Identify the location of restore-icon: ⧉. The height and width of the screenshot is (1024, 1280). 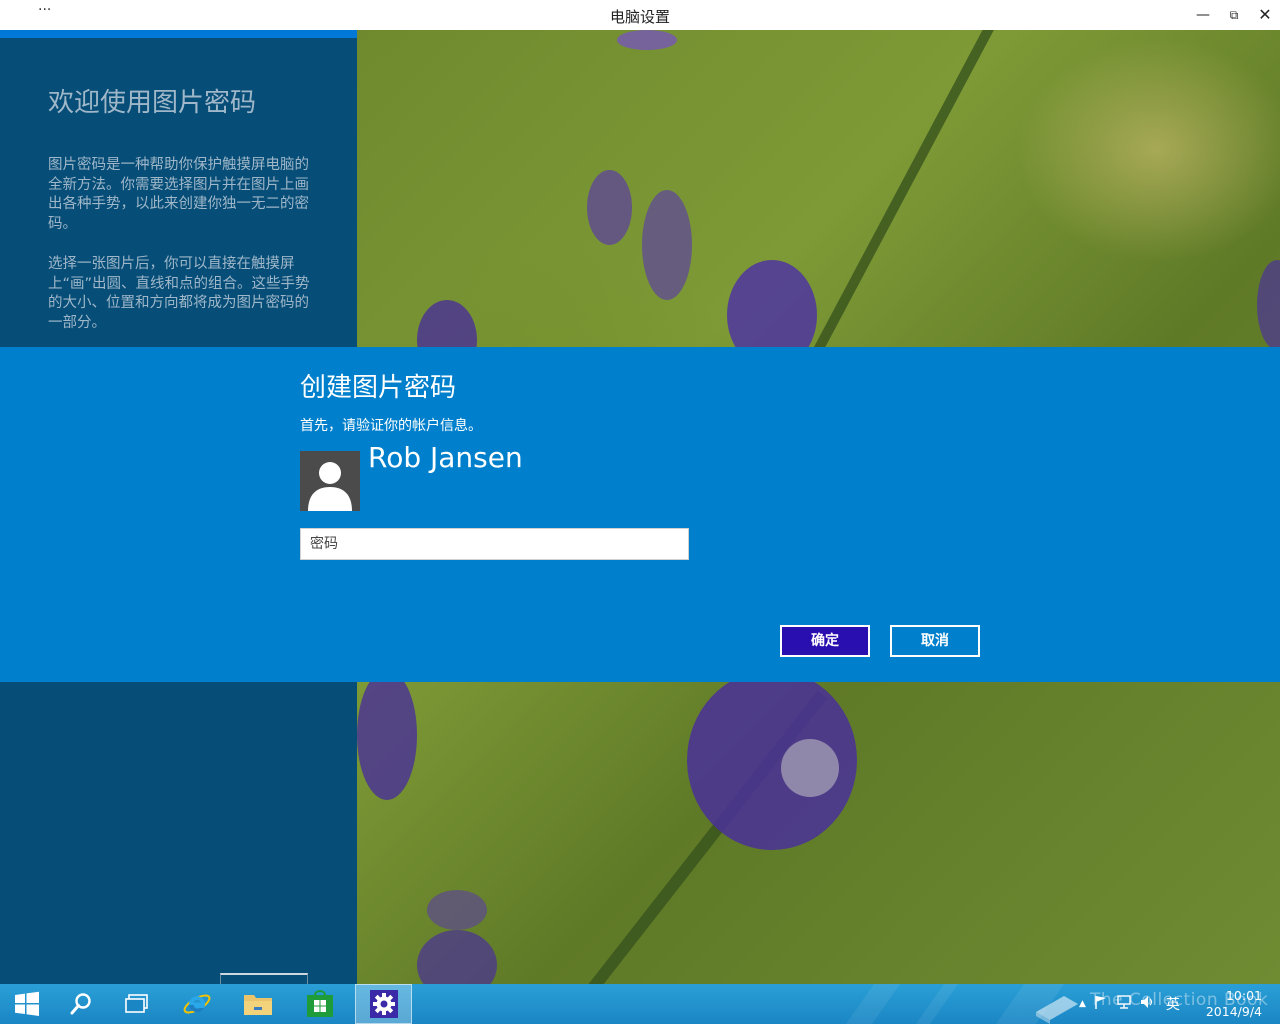
(1234, 15).